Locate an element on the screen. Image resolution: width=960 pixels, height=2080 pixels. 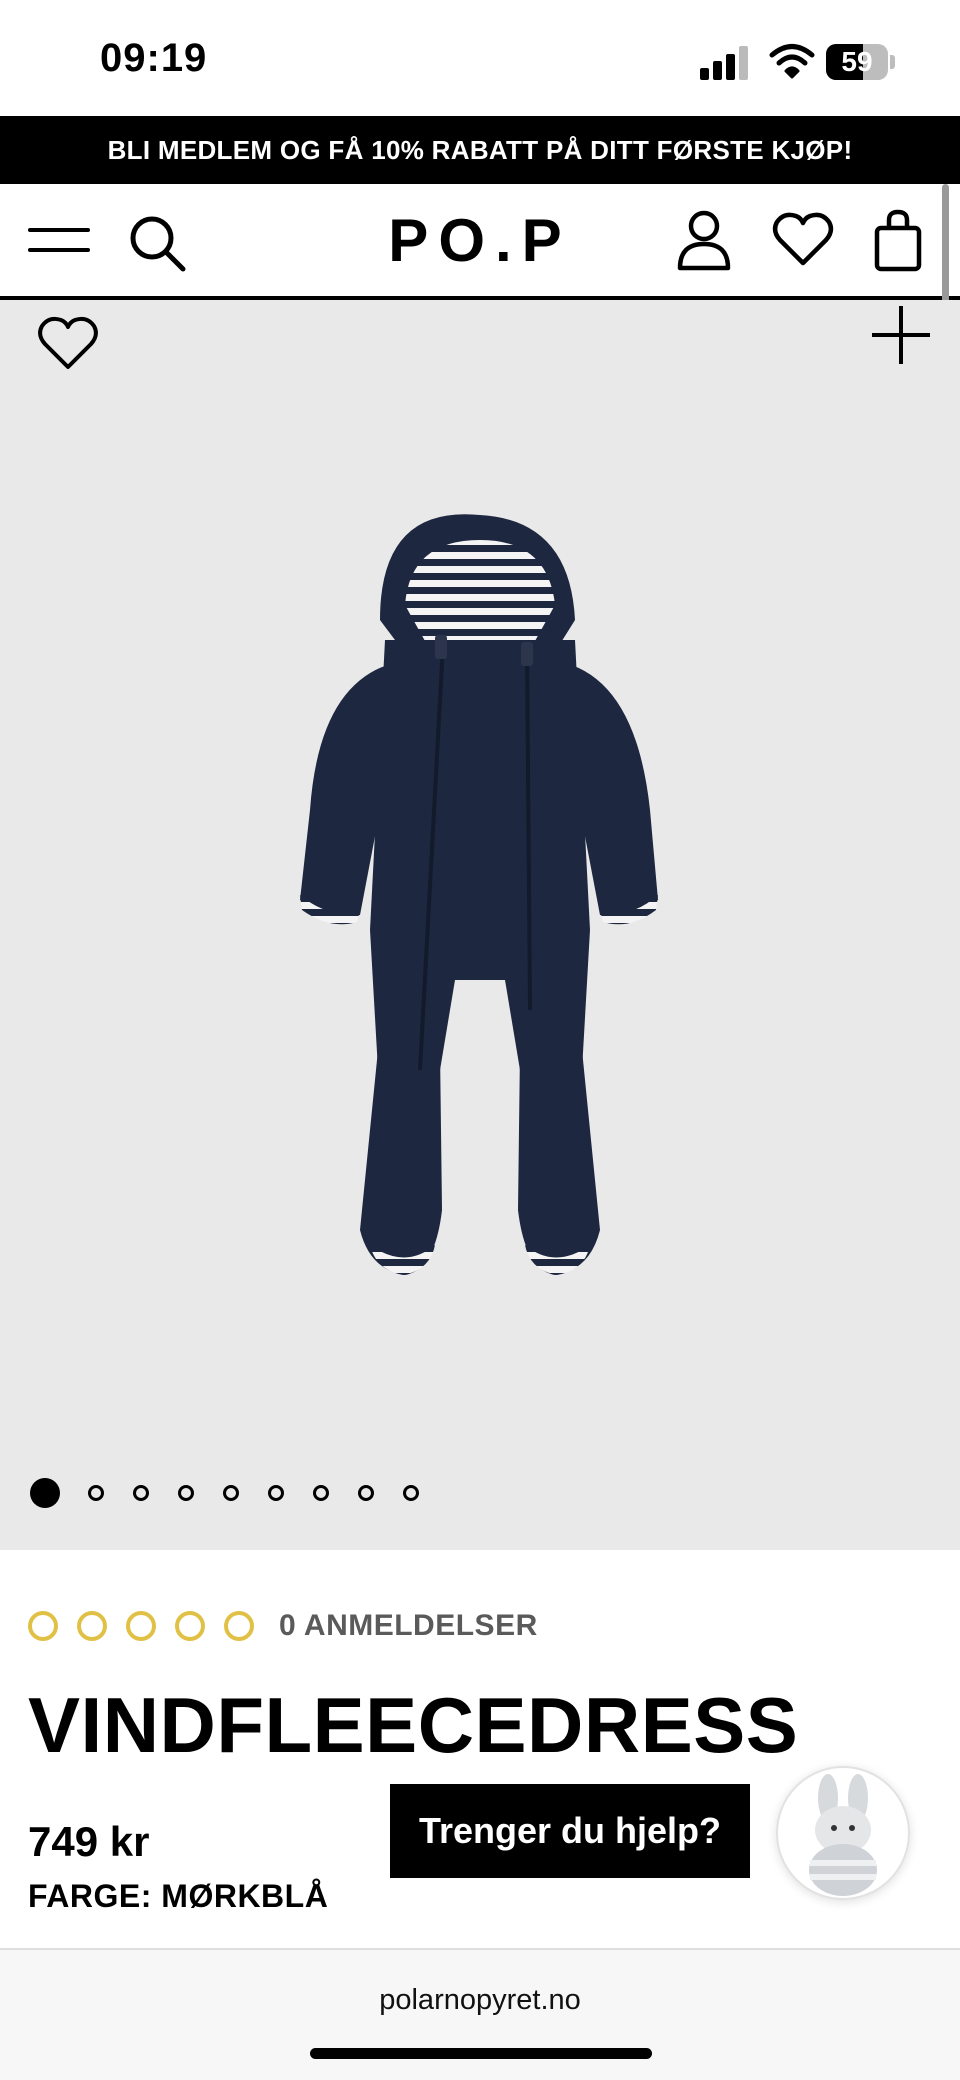
shopping-bag-icon is located at coordinates (898, 240).